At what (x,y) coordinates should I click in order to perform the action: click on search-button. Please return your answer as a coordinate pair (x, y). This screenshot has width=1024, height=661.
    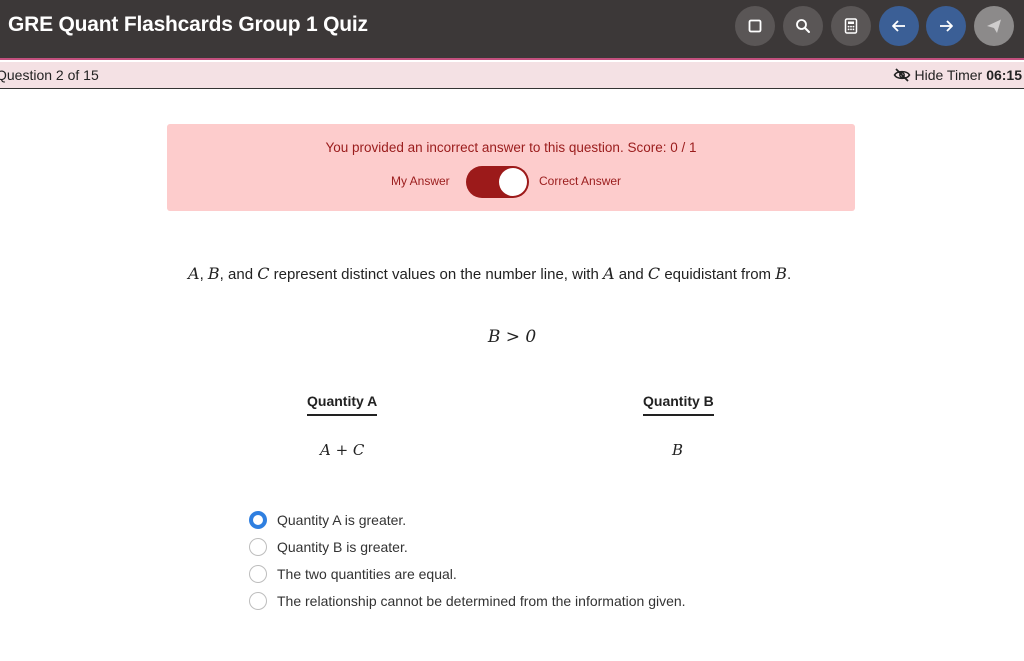
    Looking at the image, I should click on (803, 26).